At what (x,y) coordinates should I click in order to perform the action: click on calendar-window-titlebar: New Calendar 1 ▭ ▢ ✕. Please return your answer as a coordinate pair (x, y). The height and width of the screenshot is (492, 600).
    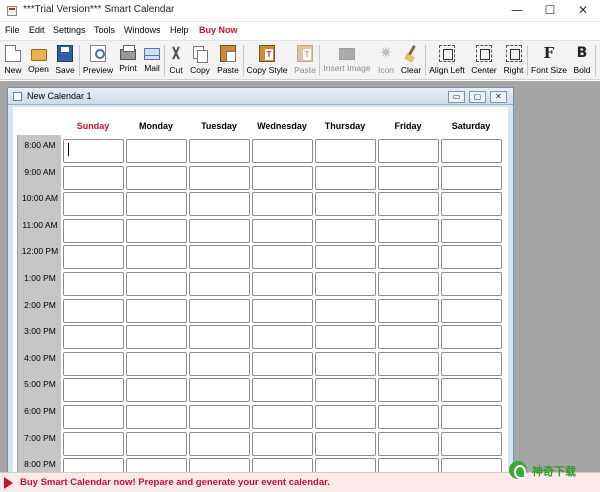
    Looking at the image, I should click on (260, 96).